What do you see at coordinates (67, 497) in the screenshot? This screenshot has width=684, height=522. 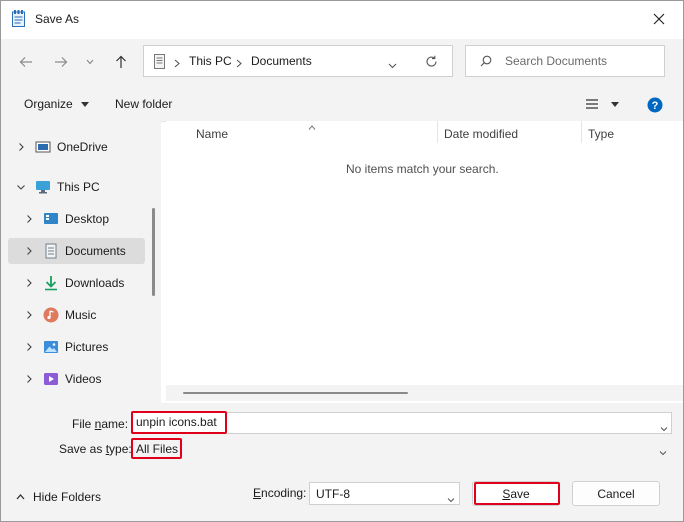 I see `hide-folders-label: Hide Folders` at bounding box center [67, 497].